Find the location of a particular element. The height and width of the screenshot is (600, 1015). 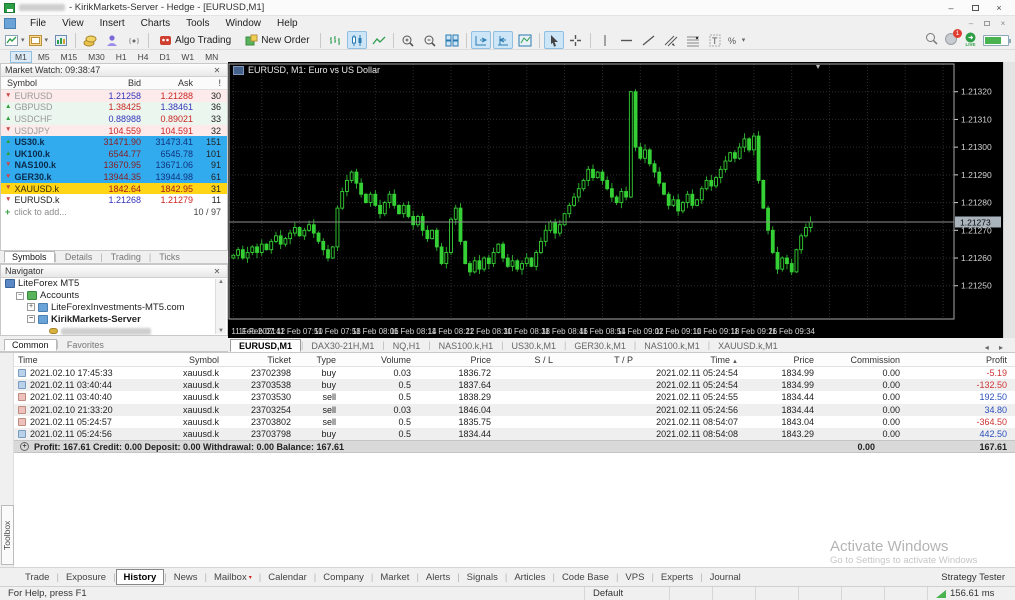

broadcast-icon is located at coordinates (134, 40).